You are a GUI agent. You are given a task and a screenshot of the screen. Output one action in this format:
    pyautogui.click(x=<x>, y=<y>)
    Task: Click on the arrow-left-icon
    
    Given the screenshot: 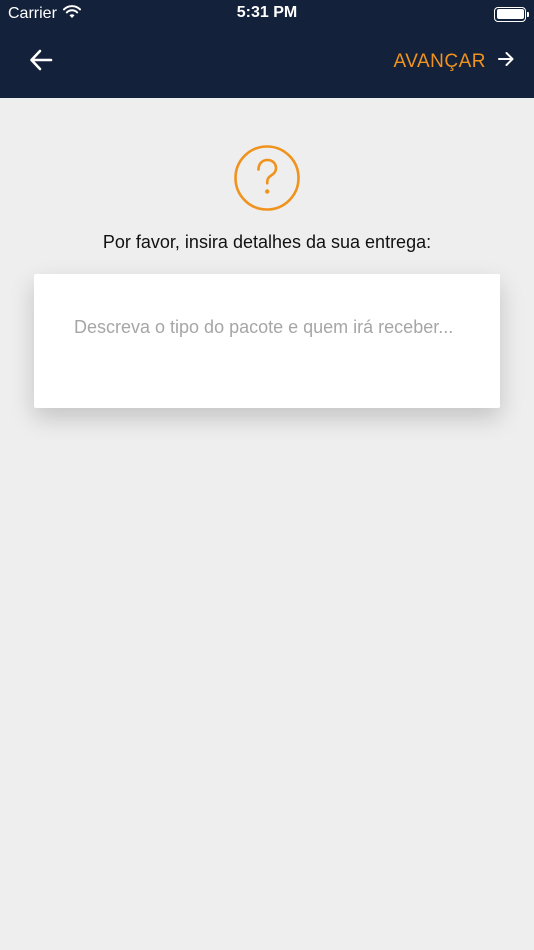 What is the action you would take?
    pyautogui.click(x=41, y=62)
    